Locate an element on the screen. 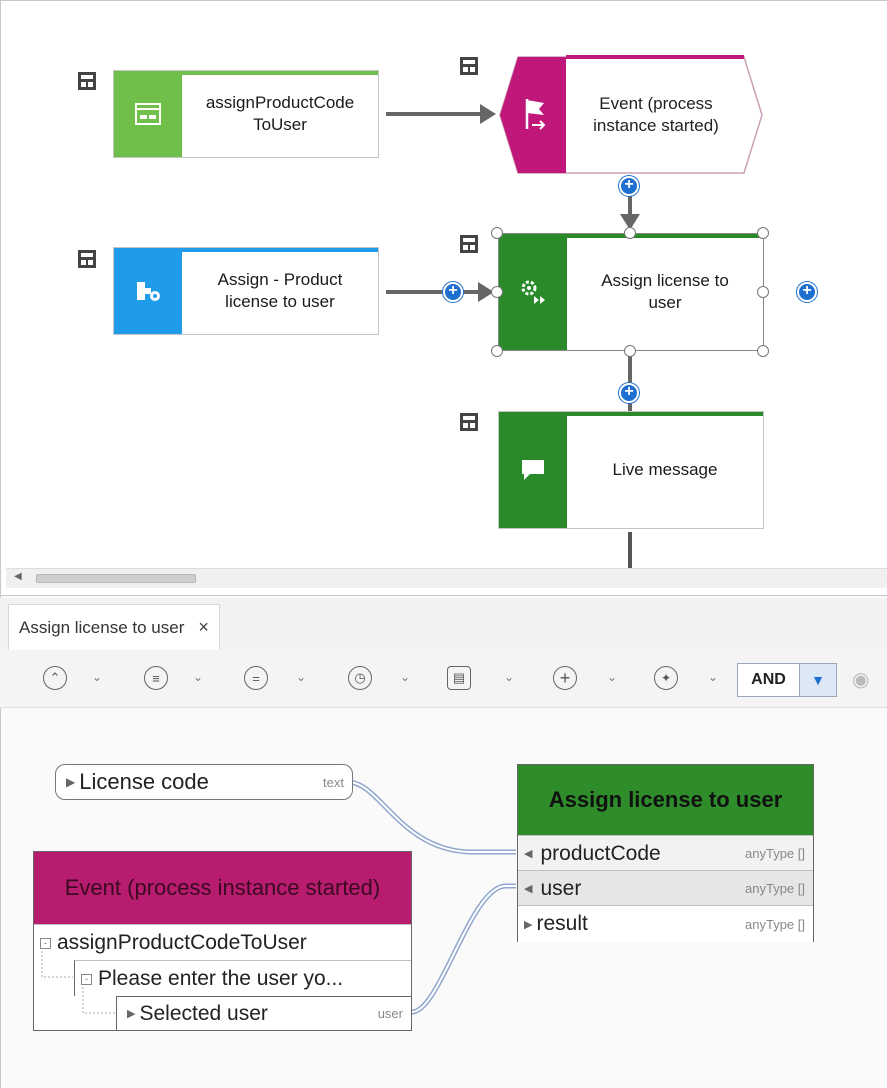 Image resolution: width=887 pixels, height=1088 pixels. node-live-message: Live message is located at coordinates (631, 470).